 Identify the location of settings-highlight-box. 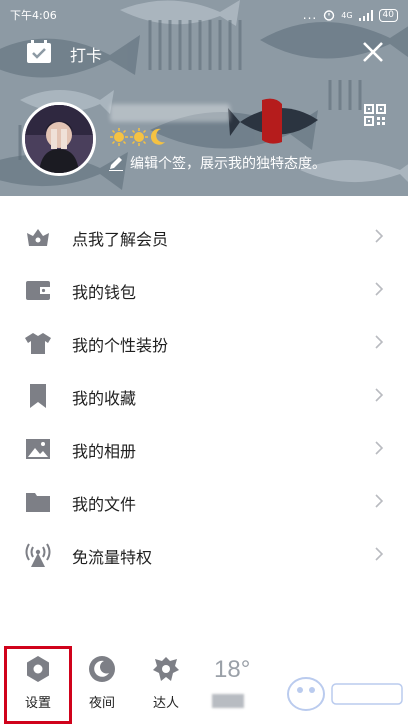
(38, 685).